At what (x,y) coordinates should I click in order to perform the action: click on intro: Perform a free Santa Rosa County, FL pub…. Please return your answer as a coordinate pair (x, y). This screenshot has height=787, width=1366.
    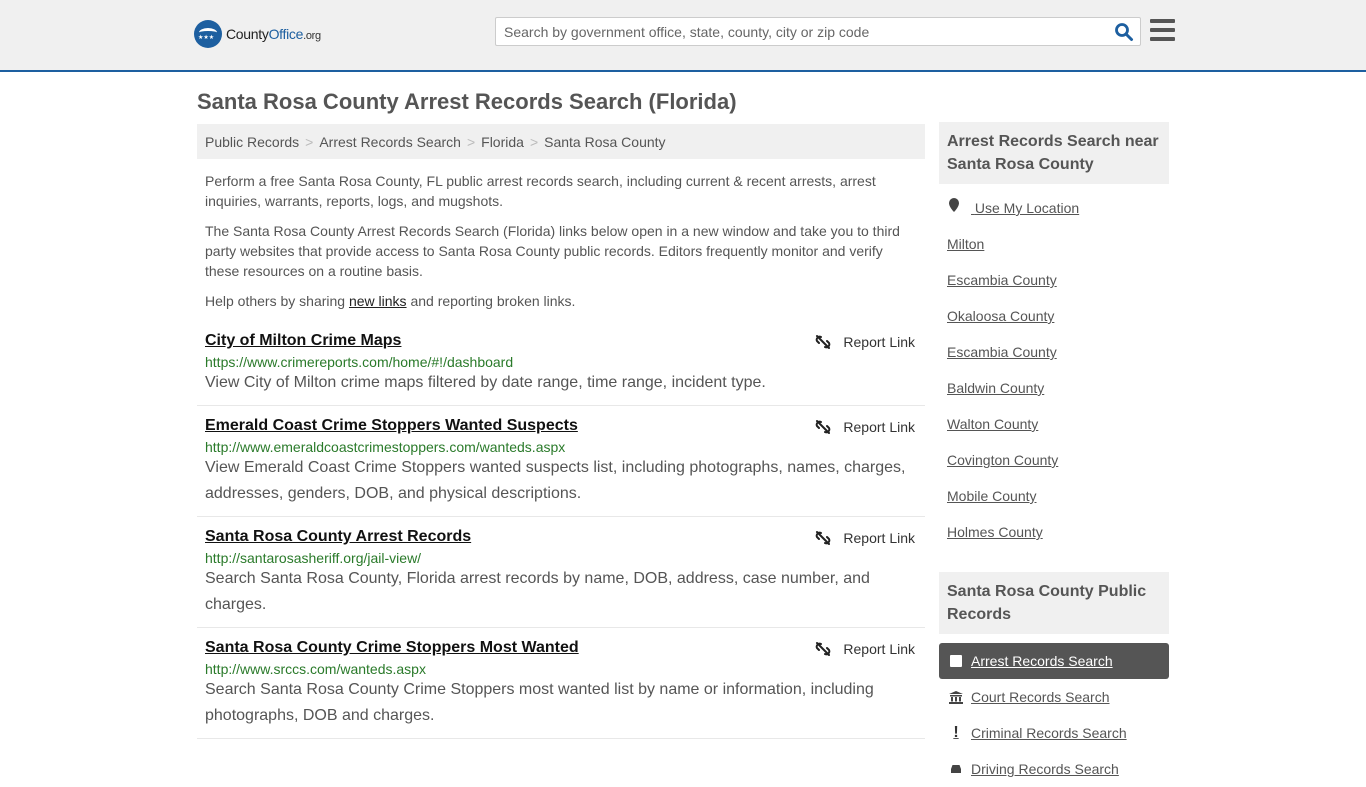
    Looking at the image, I should click on (561, 235).